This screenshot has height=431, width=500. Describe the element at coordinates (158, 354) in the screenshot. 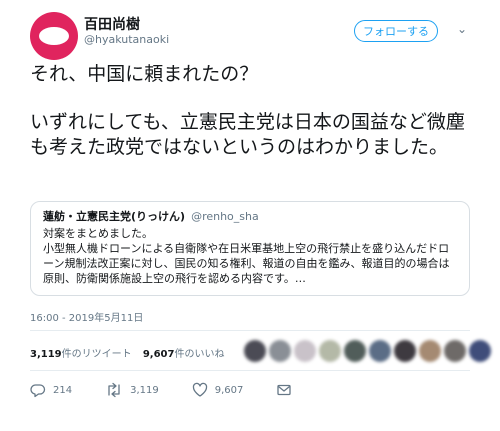

I see `likes-count: 9,607` at that location.